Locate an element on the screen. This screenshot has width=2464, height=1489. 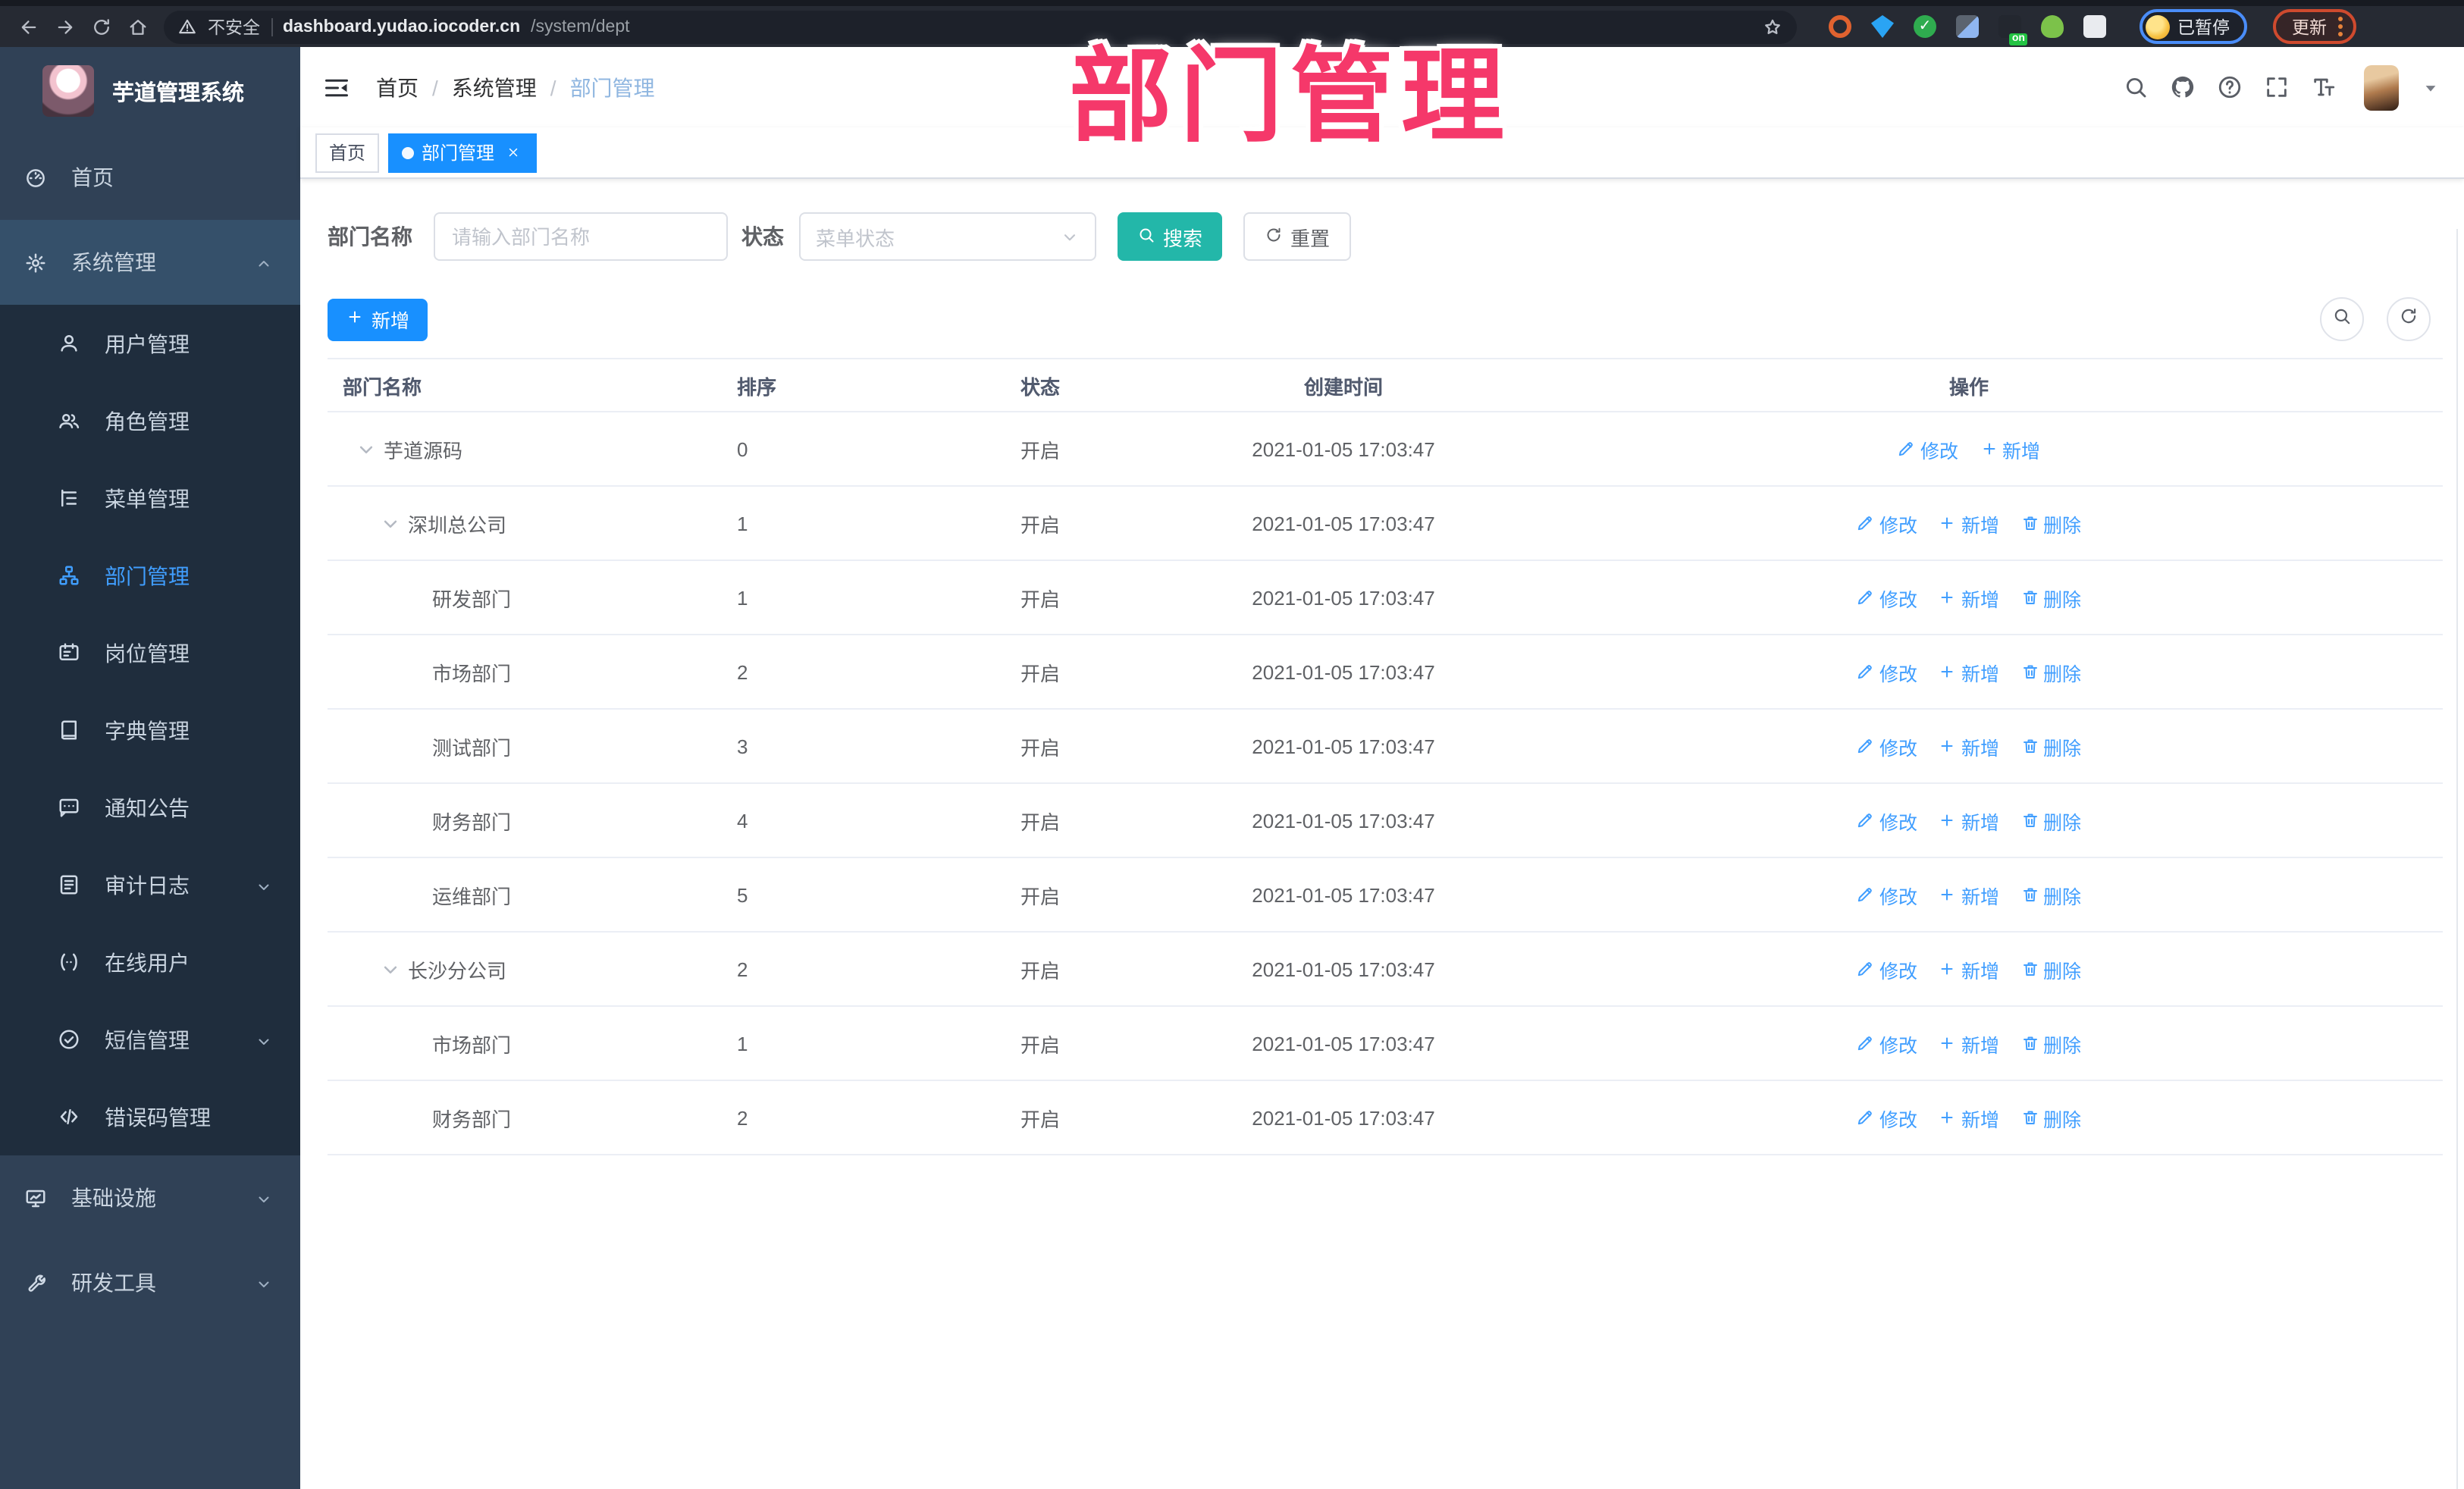
tag-home: 首页 is located at coordinates (348, 153).